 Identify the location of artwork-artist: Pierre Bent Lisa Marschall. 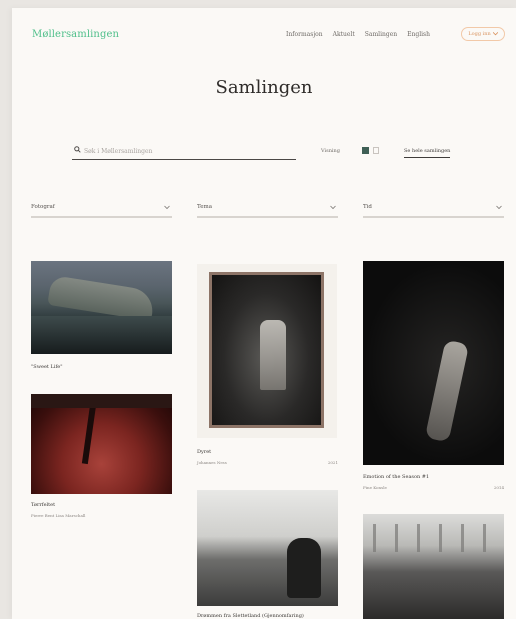
(58, 515).